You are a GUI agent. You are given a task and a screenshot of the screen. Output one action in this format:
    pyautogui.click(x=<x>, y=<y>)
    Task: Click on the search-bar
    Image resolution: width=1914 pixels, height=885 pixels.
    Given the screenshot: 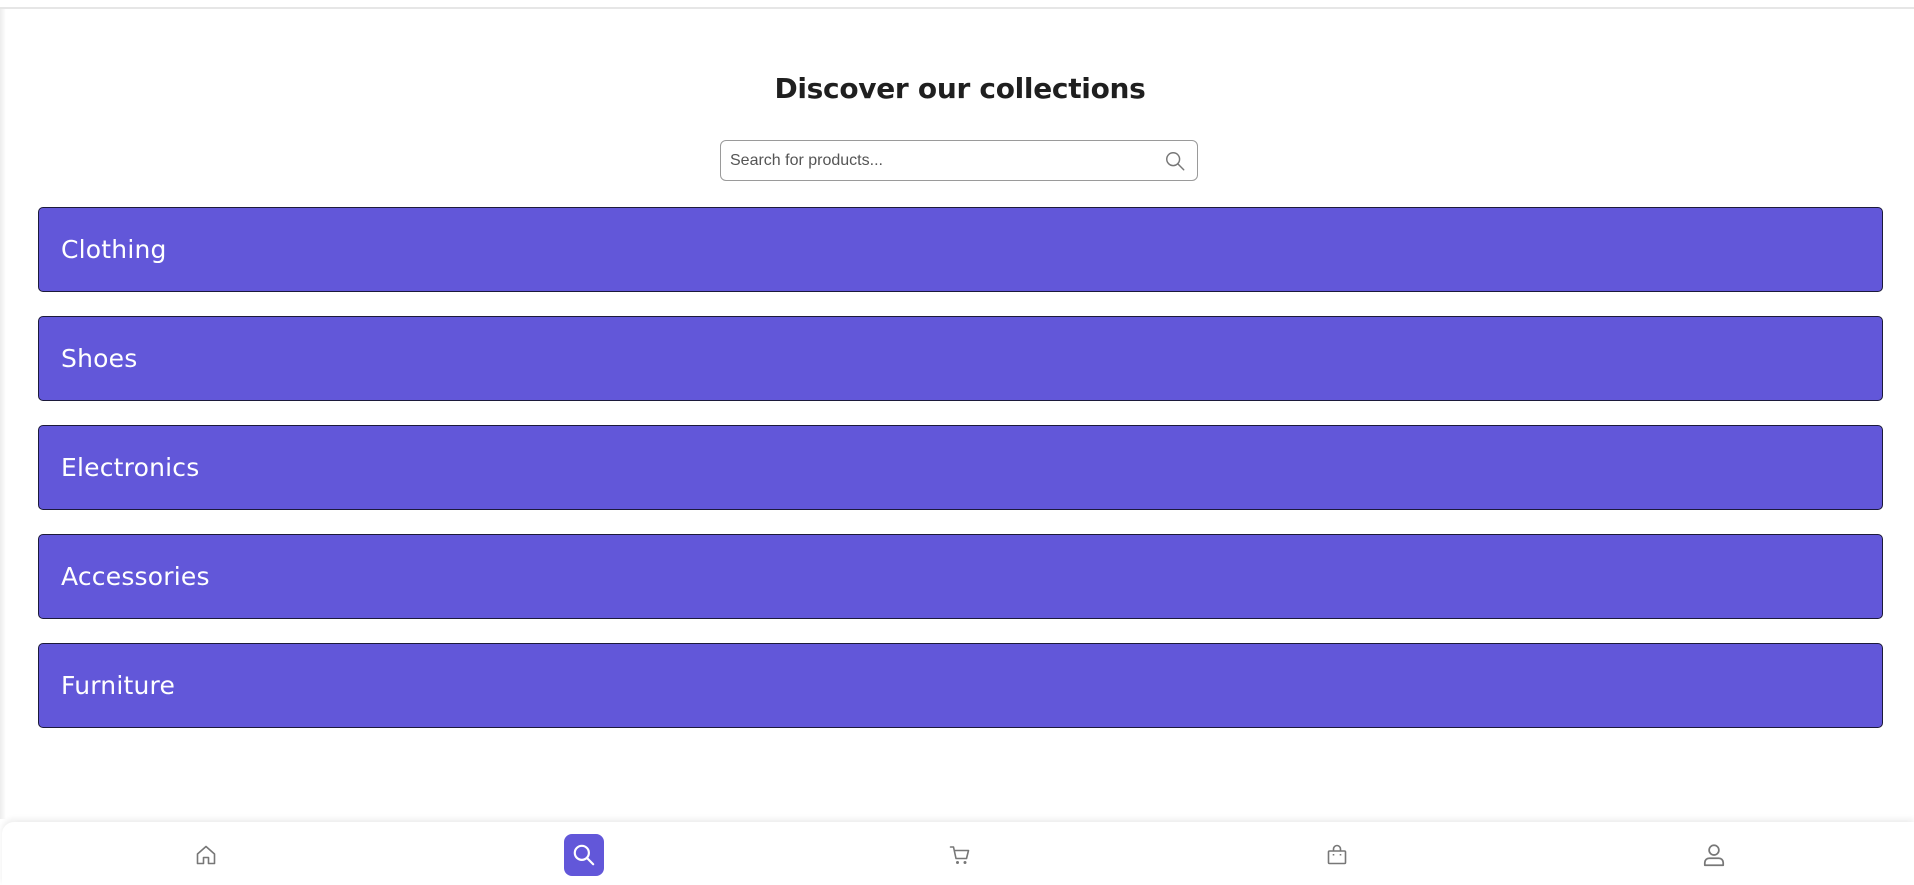 What is the action you would take?
    pyautogui.click(x=959, y=160)
    